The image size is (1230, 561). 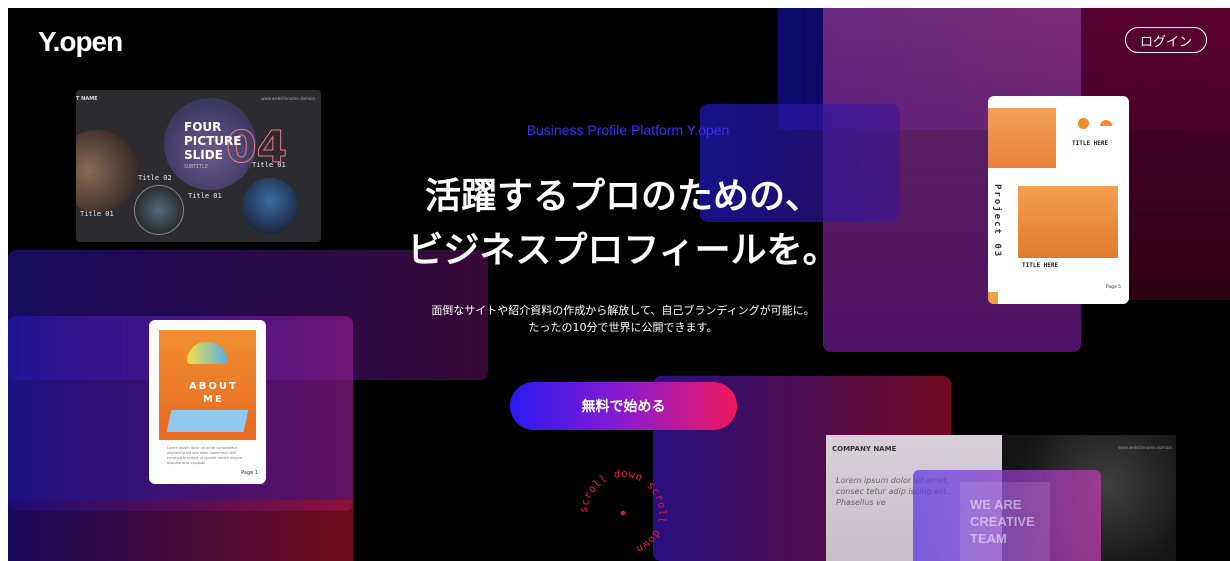 What do you see at coordinates (288, 98) in the screenshot?
I see `slide-header-url: www.websitename.domain` at bounding box center [288, 98].